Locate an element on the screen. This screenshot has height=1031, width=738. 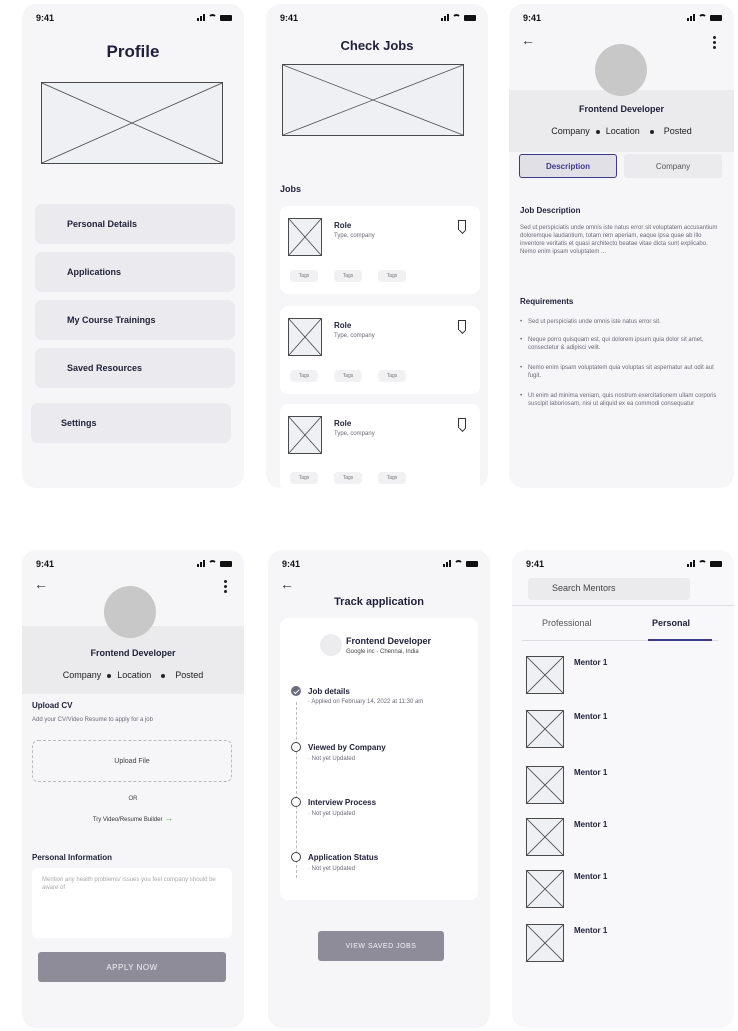
job-title: Frontend Developer is located at coordinates (621, 109).